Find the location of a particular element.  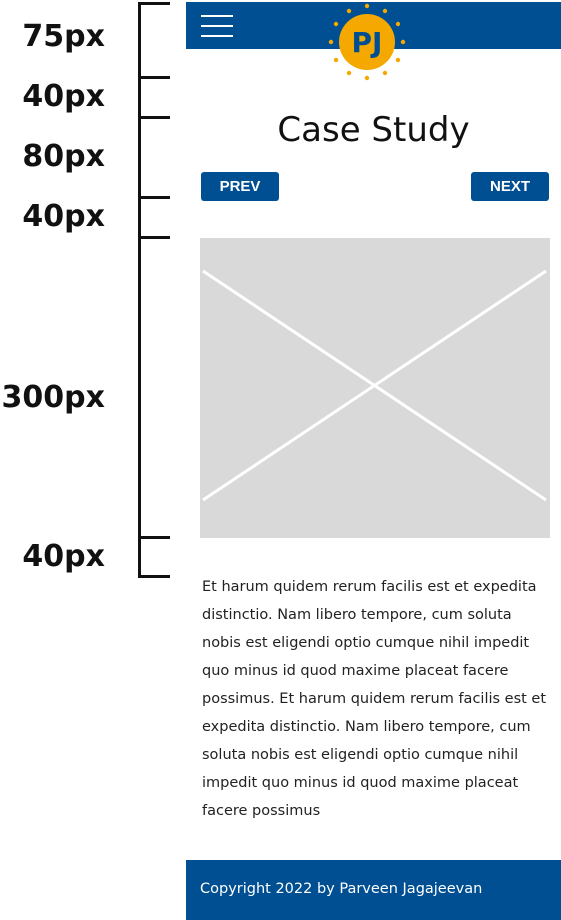

page-title: Case Study is located at coordinates (373, 130).